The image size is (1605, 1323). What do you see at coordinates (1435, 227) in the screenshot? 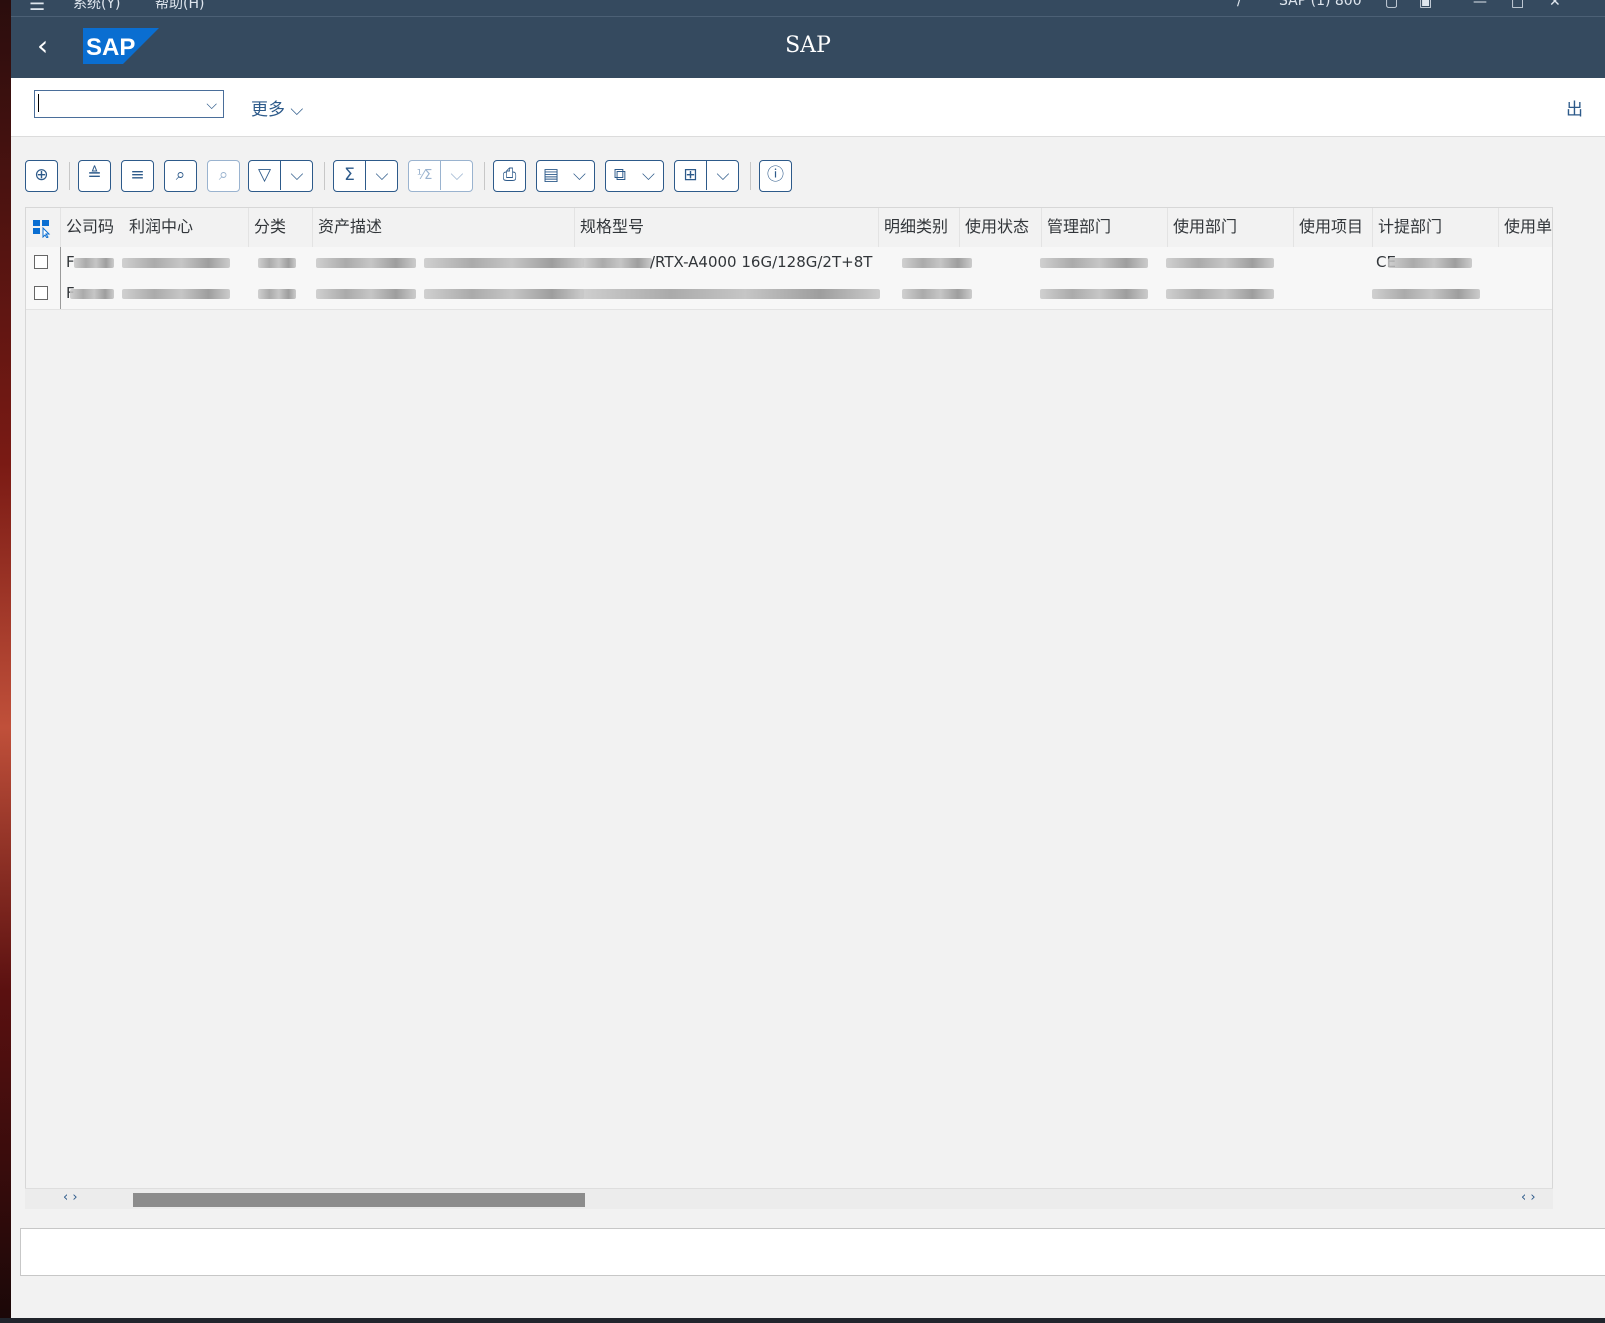
I see `col-accrual-dept: 计提部门` at bounding box center [1435, 227].